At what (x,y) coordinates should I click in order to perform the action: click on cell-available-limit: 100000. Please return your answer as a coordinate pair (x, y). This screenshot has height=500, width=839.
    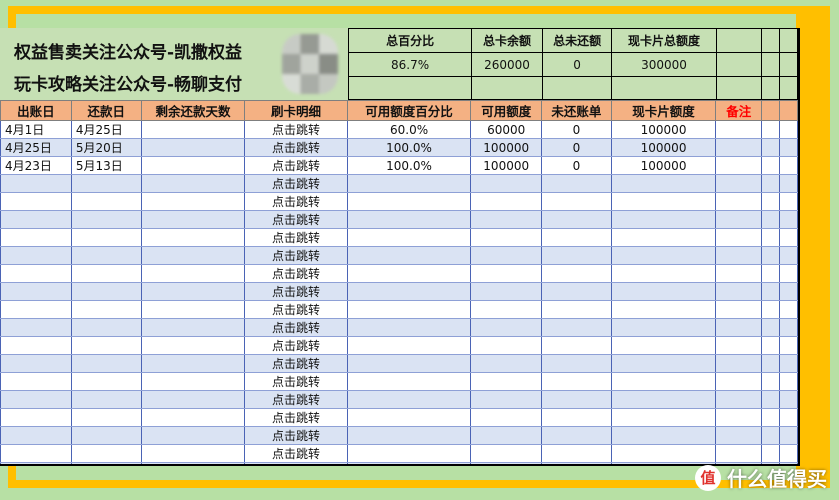
    Looking at the image, I should click on (506, 165).